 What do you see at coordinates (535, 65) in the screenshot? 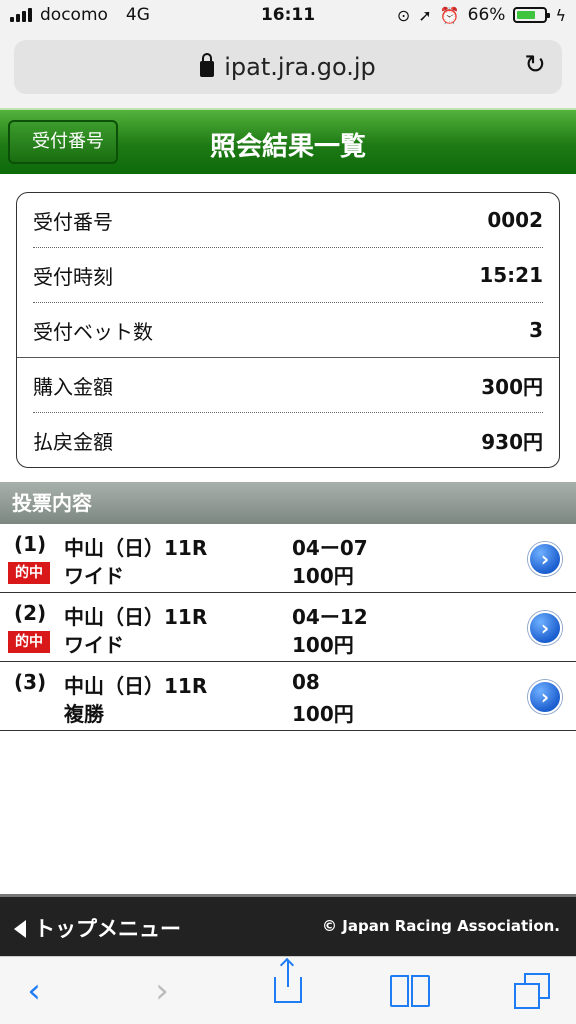
I see `reload-icon: ↻` at bounding box center [535, 65].